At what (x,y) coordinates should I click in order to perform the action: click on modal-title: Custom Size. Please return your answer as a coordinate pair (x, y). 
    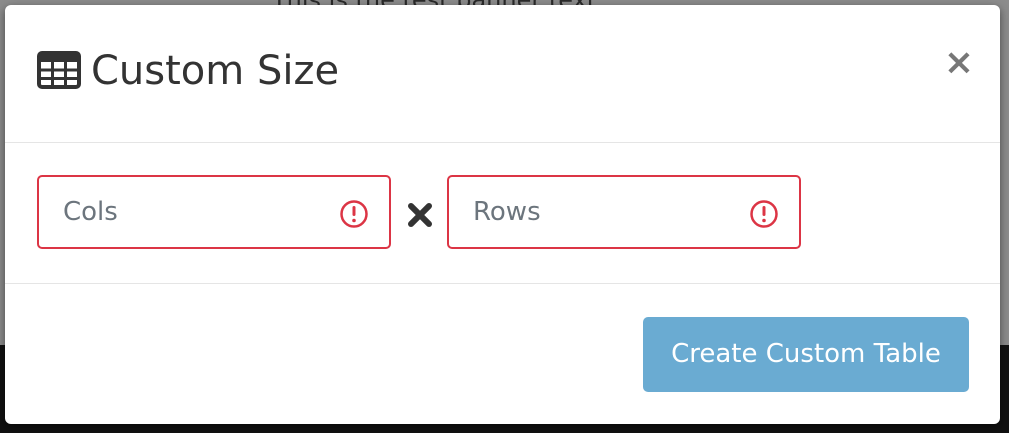
    Looking at the image, I should click on (215, 71).